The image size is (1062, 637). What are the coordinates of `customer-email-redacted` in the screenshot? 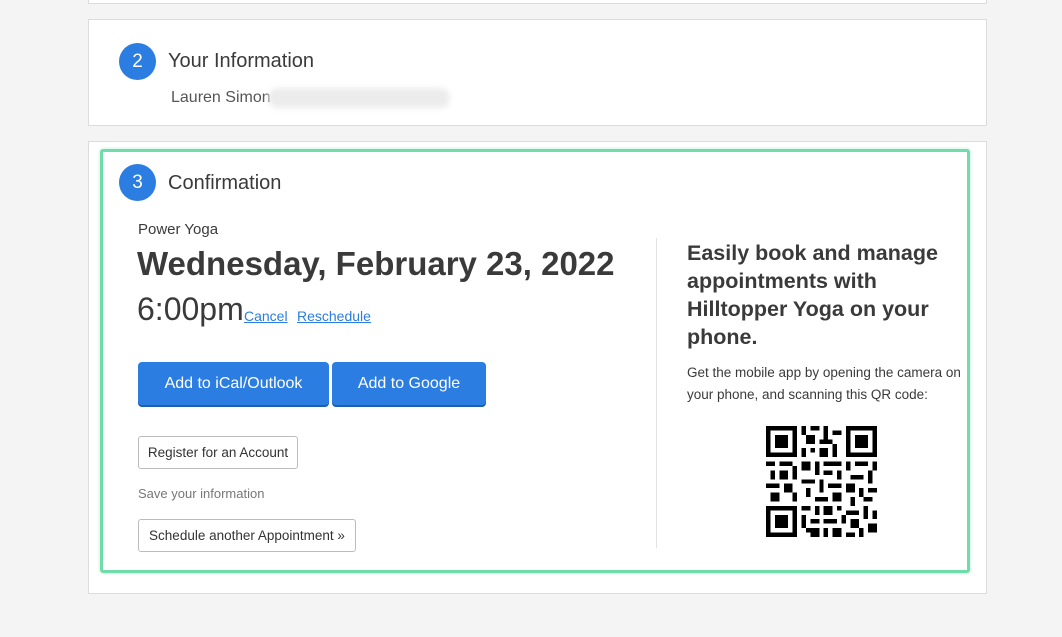 It's located at (359, 98).